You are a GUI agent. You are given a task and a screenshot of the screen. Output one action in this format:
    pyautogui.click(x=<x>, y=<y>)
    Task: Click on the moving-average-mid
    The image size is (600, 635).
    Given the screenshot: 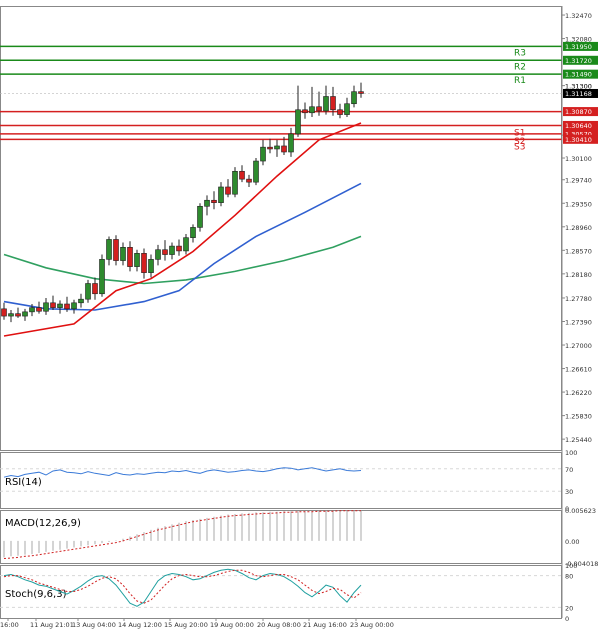 What is the action you would take?
    pyautogui.click(x=182, y=246)
    